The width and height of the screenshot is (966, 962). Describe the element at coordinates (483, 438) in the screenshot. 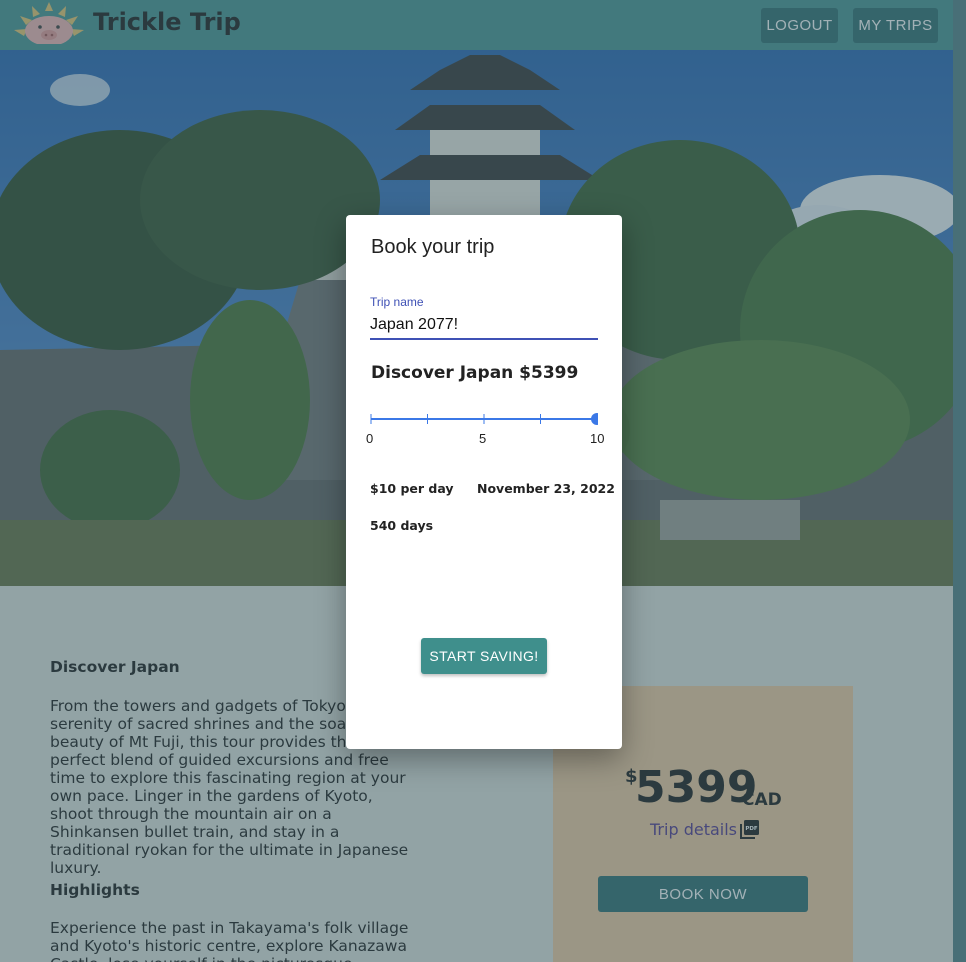

I see `slider-tick-label-mid: 5` at that location.